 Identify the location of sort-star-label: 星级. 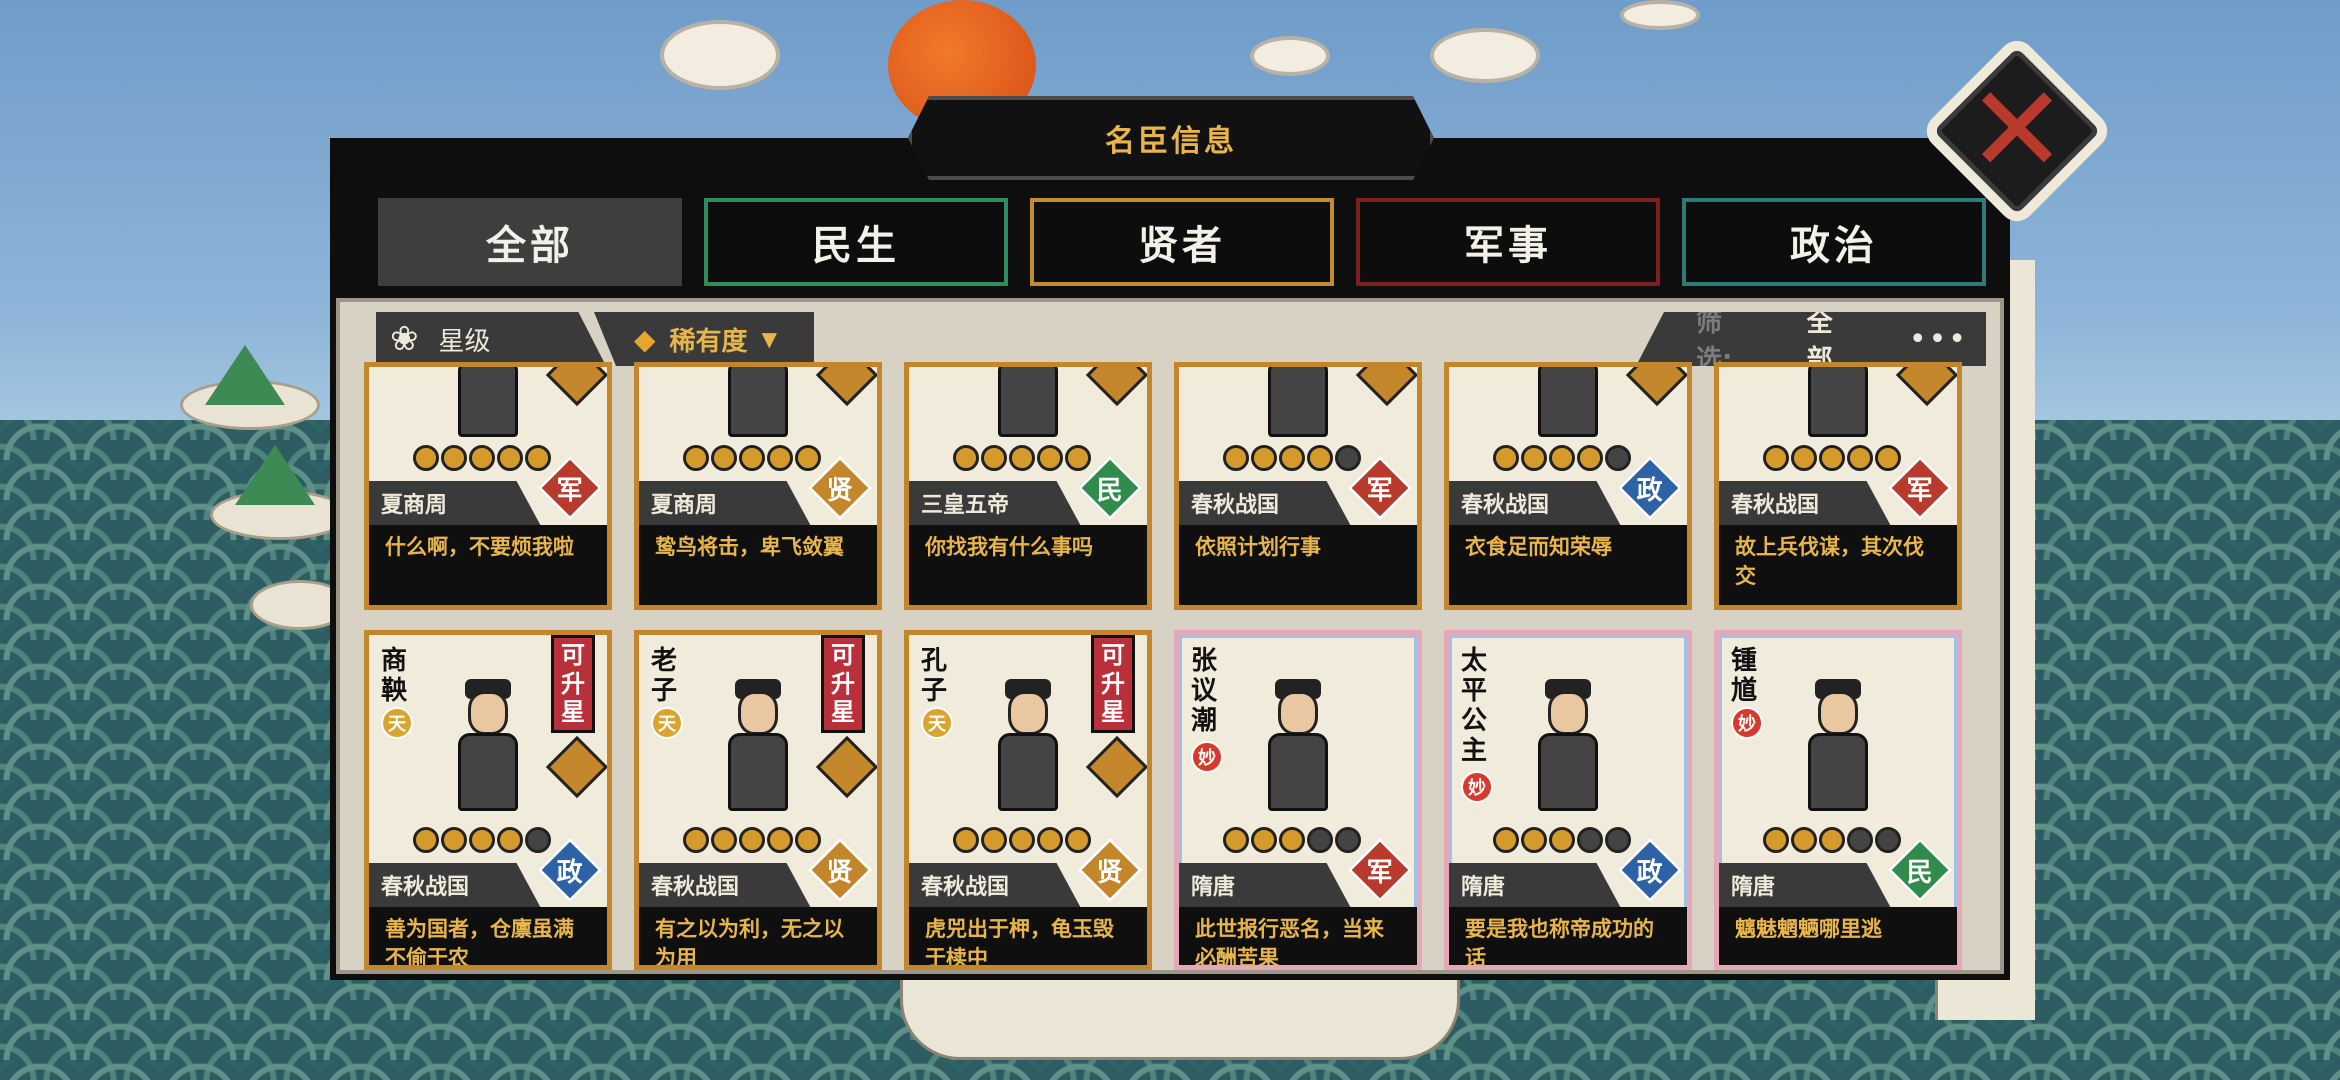
(464, 341).